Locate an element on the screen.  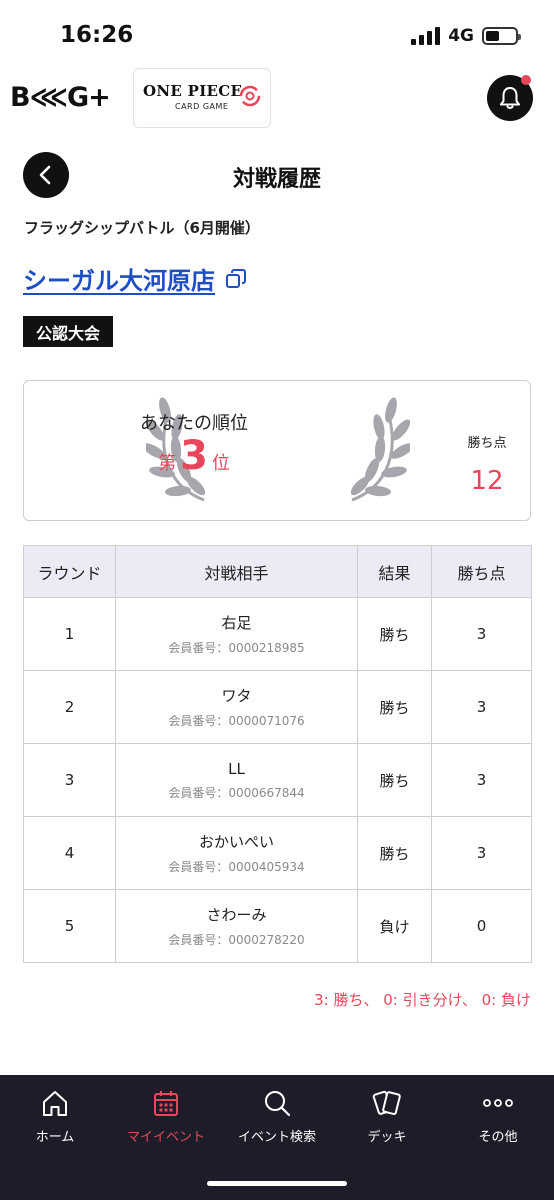
opponent-member-id: 会員番号：0000667844 is located at coordinates (236, 792).